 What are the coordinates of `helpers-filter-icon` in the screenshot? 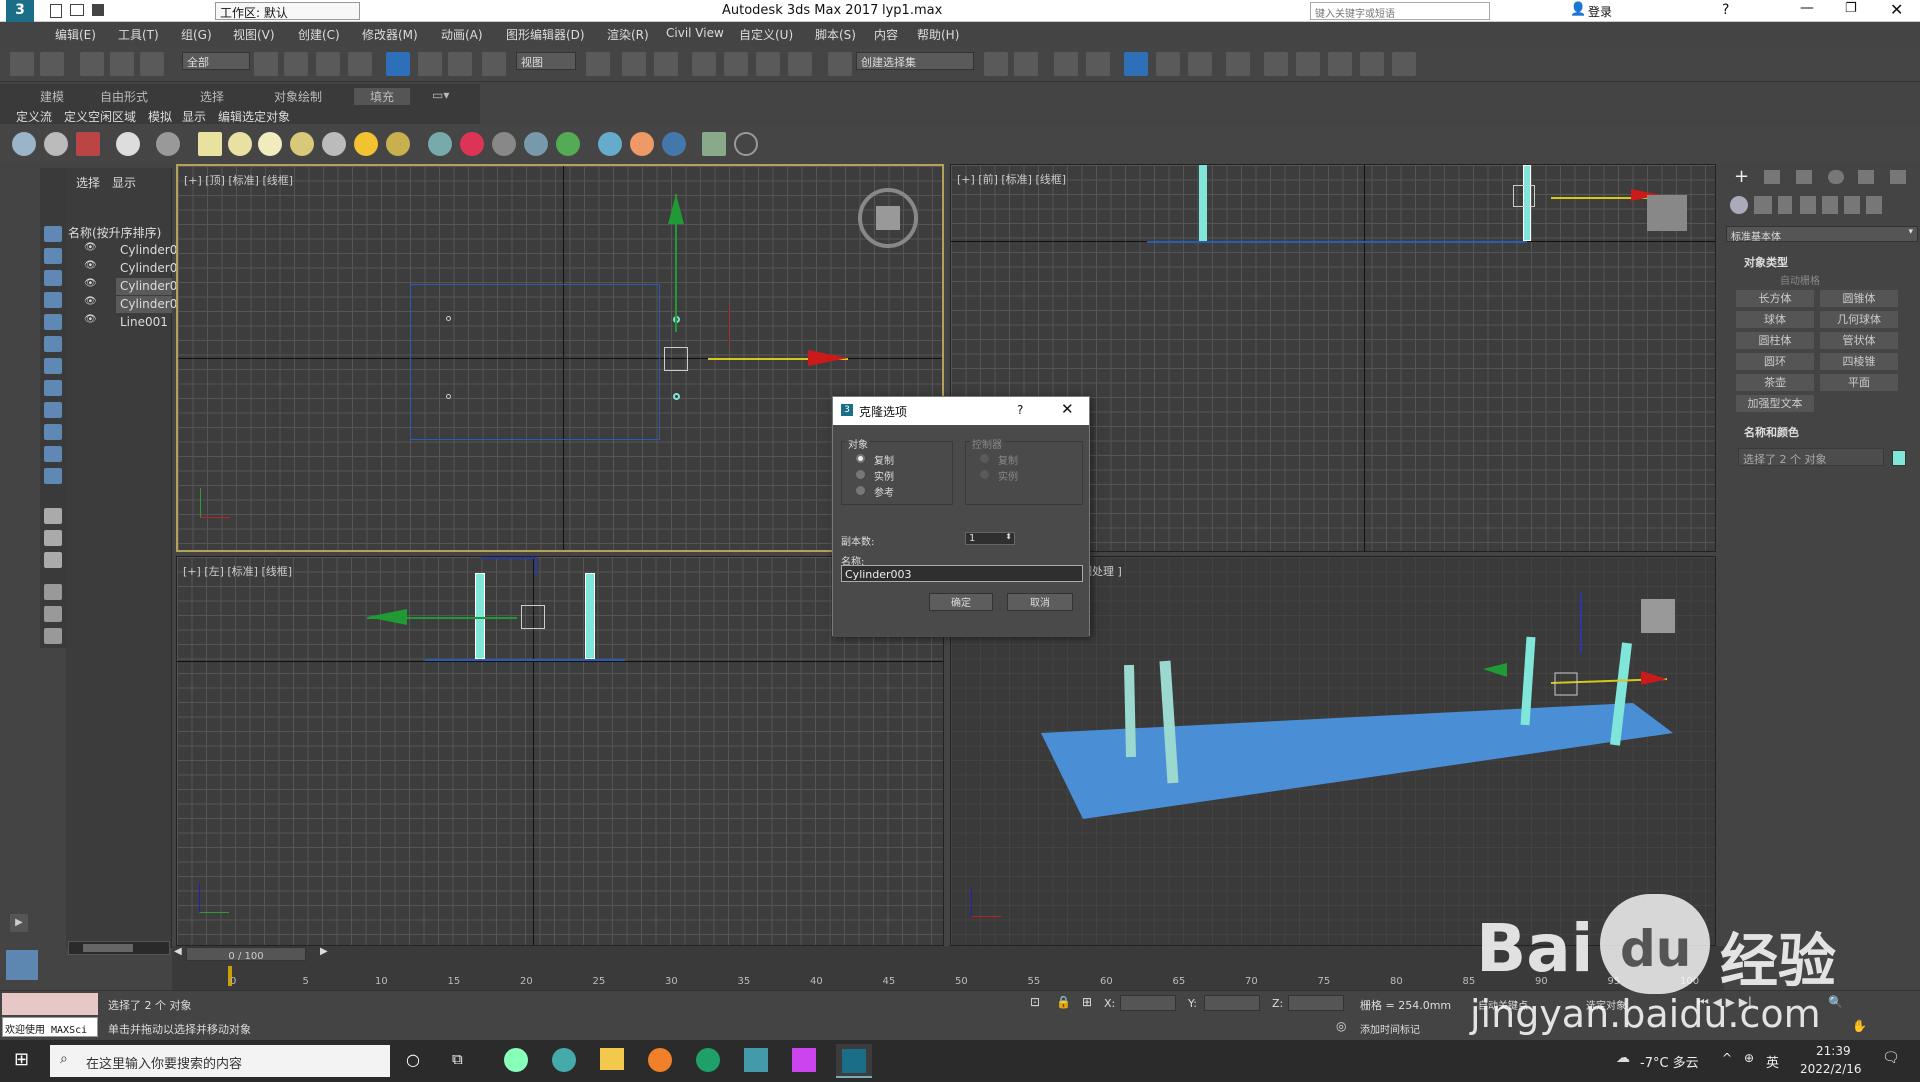 It's located at (53, 322).